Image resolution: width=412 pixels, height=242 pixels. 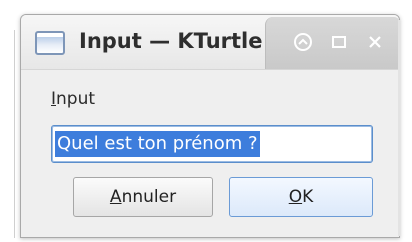 I want to click on input-field: Quel est ton prénom ?, so click(x=212, y=144).